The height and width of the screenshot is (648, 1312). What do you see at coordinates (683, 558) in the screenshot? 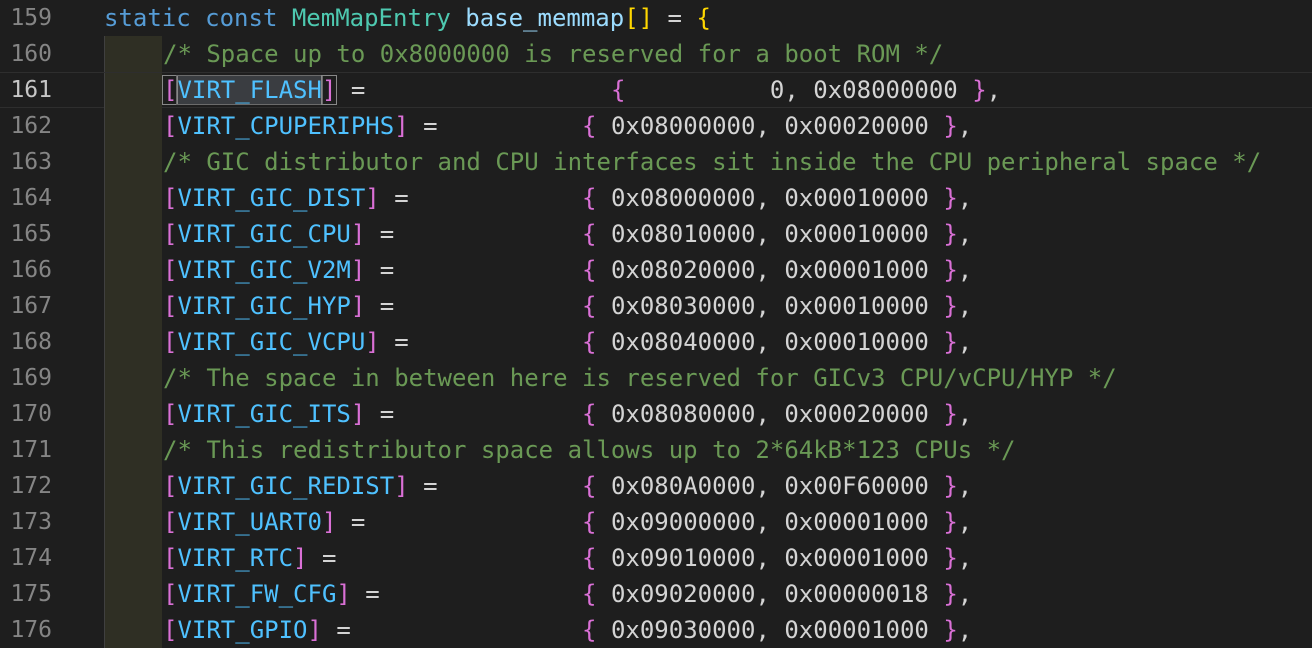
I see `base-value: 0x09010000` at bounding box center [683, 558].